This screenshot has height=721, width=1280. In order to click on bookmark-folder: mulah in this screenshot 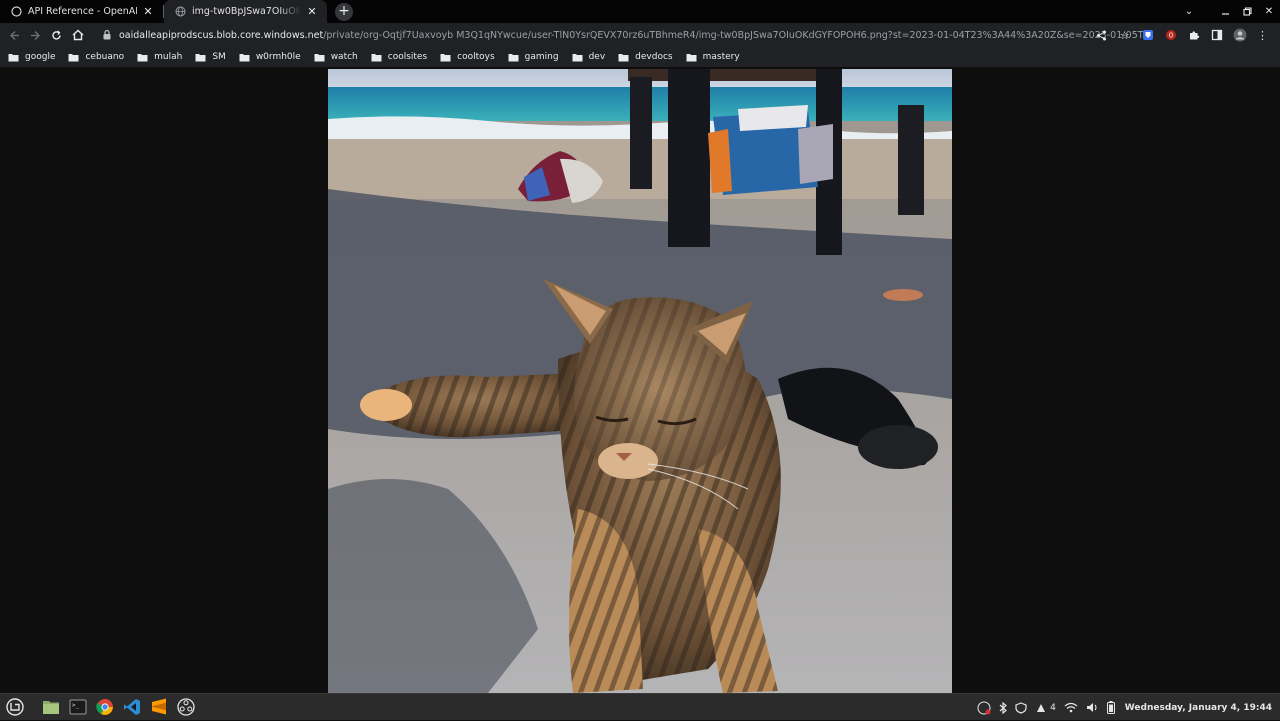, I will do `click(159, 57)`.